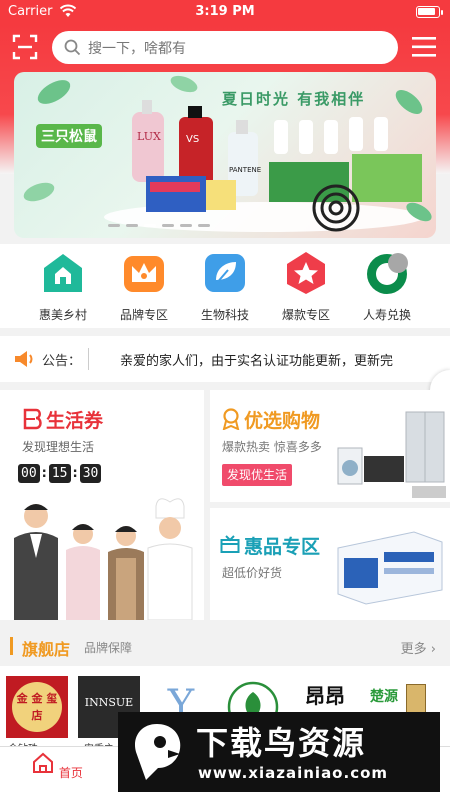  Describe the element at coordinates (224, 315) in the screenshot. I see `quick-nav-label: 生物科技` at that location.